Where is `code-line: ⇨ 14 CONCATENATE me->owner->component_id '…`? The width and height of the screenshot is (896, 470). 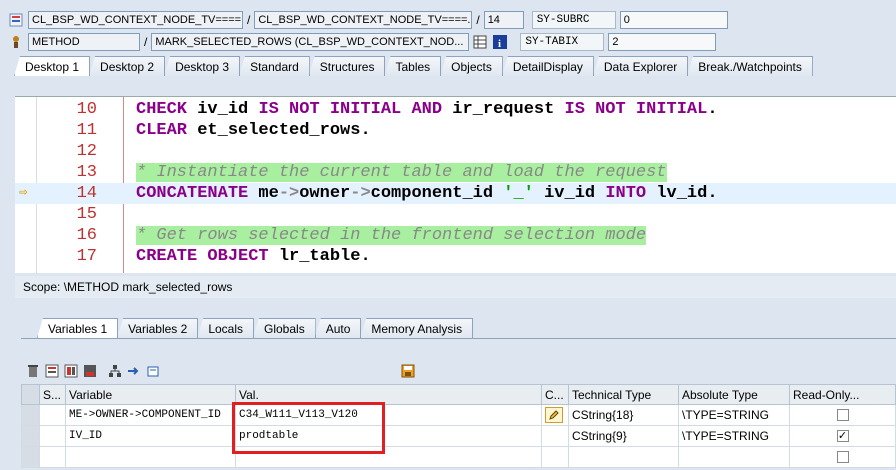
code-line: ⇨ 14 CONCATENATE me->owner->component_id '… is located at coordinates (455, 193).